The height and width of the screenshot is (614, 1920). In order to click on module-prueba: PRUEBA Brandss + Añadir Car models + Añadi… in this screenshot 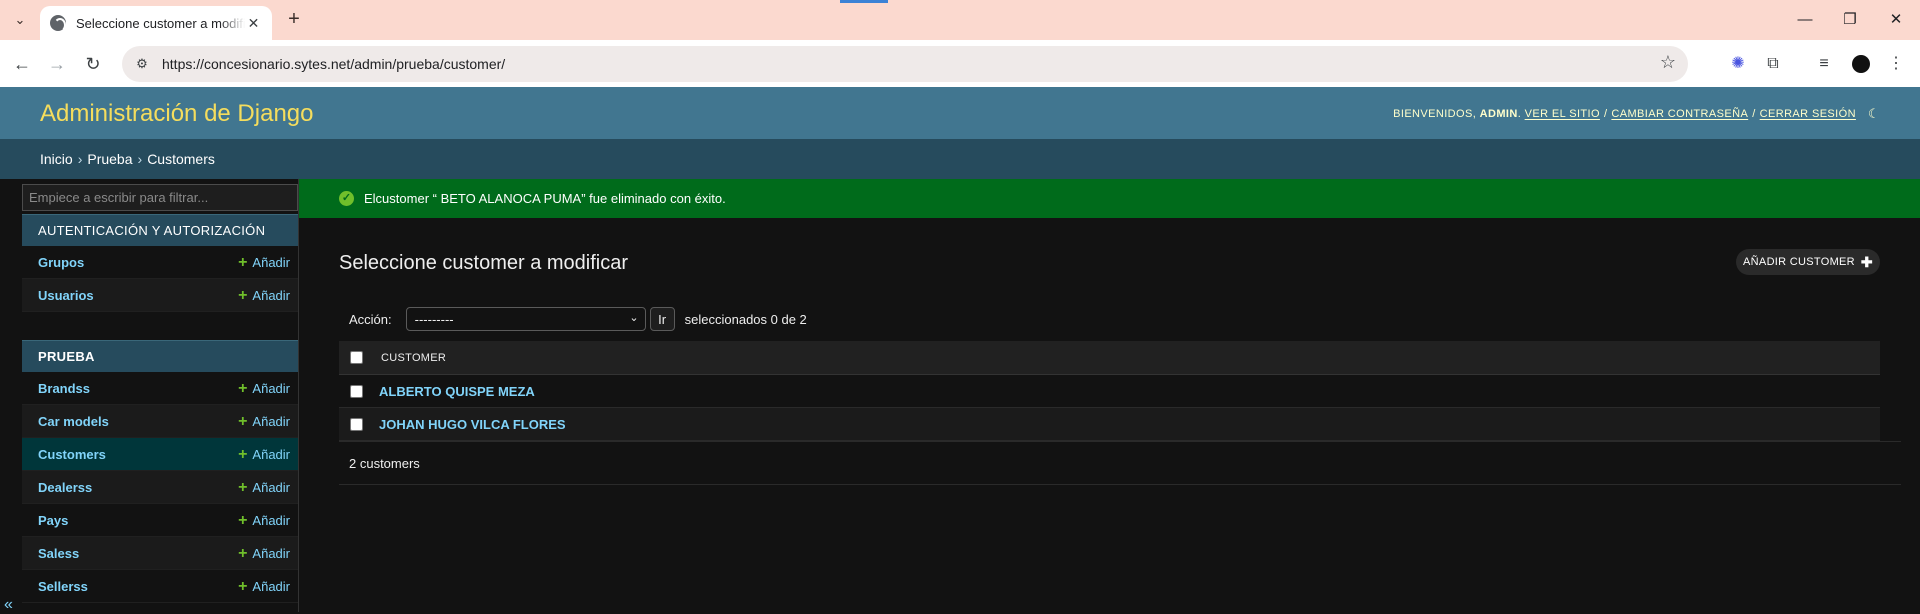, I will do `click(160, 471)`.